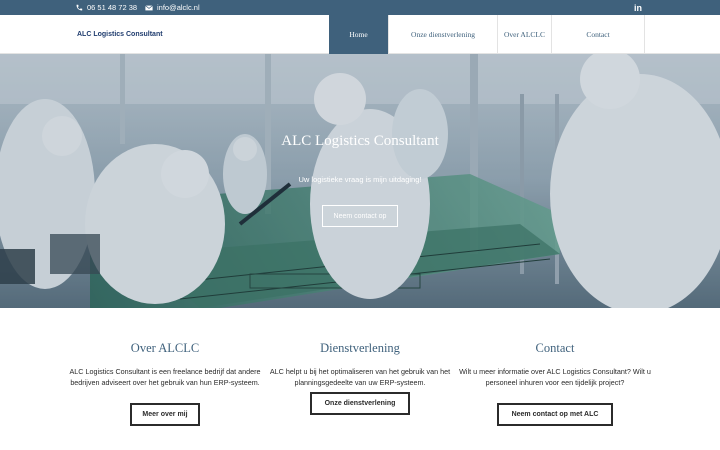  Describe the element at coordinates (442, 34) in the screenshot. I see `nav-onze-dienstverlening: Onze dienstverlening` at that location.